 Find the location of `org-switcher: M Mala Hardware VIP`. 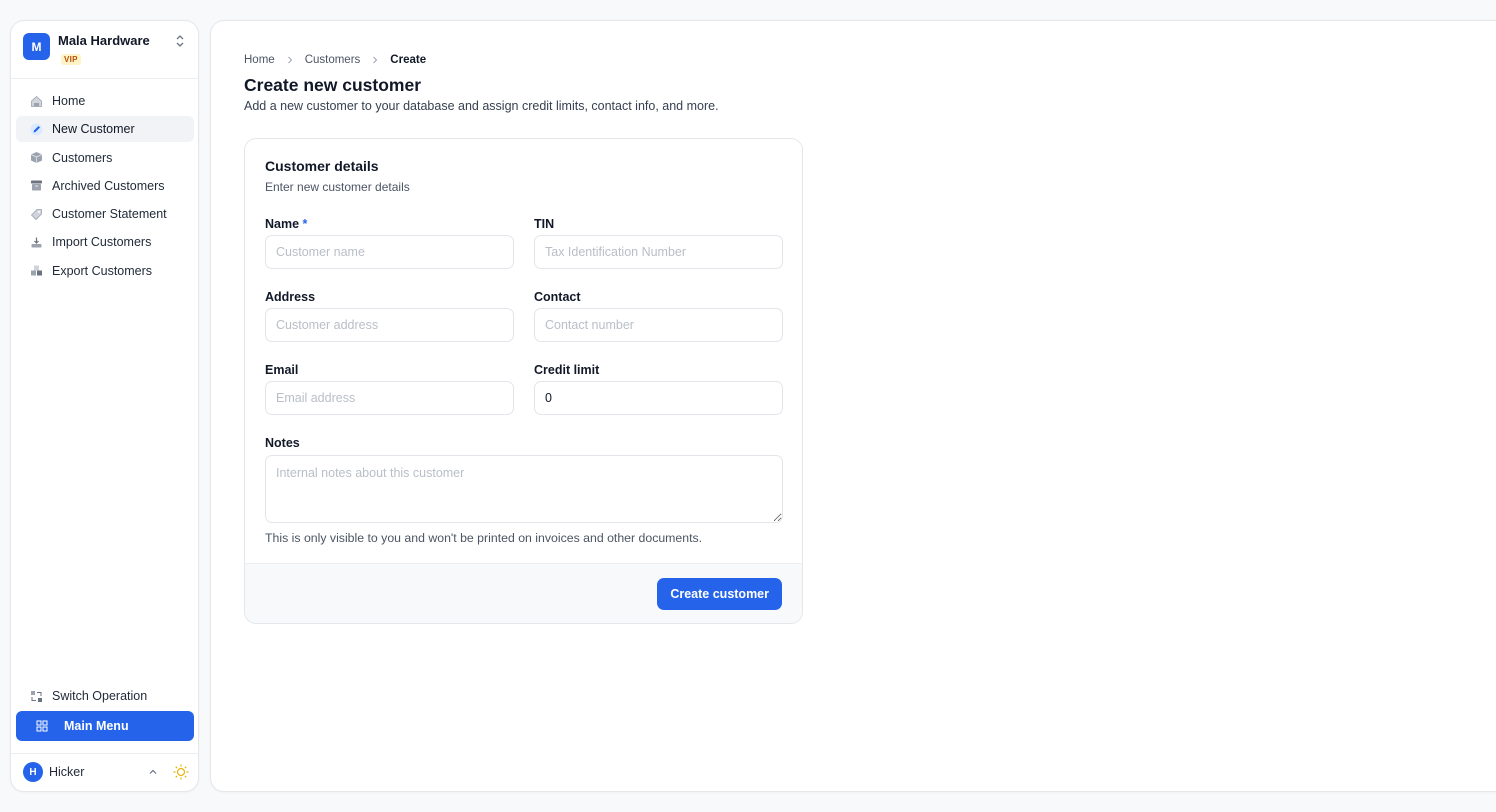

org-switcher: M Mala Hardware VIP is located at coordinates (104, 50).